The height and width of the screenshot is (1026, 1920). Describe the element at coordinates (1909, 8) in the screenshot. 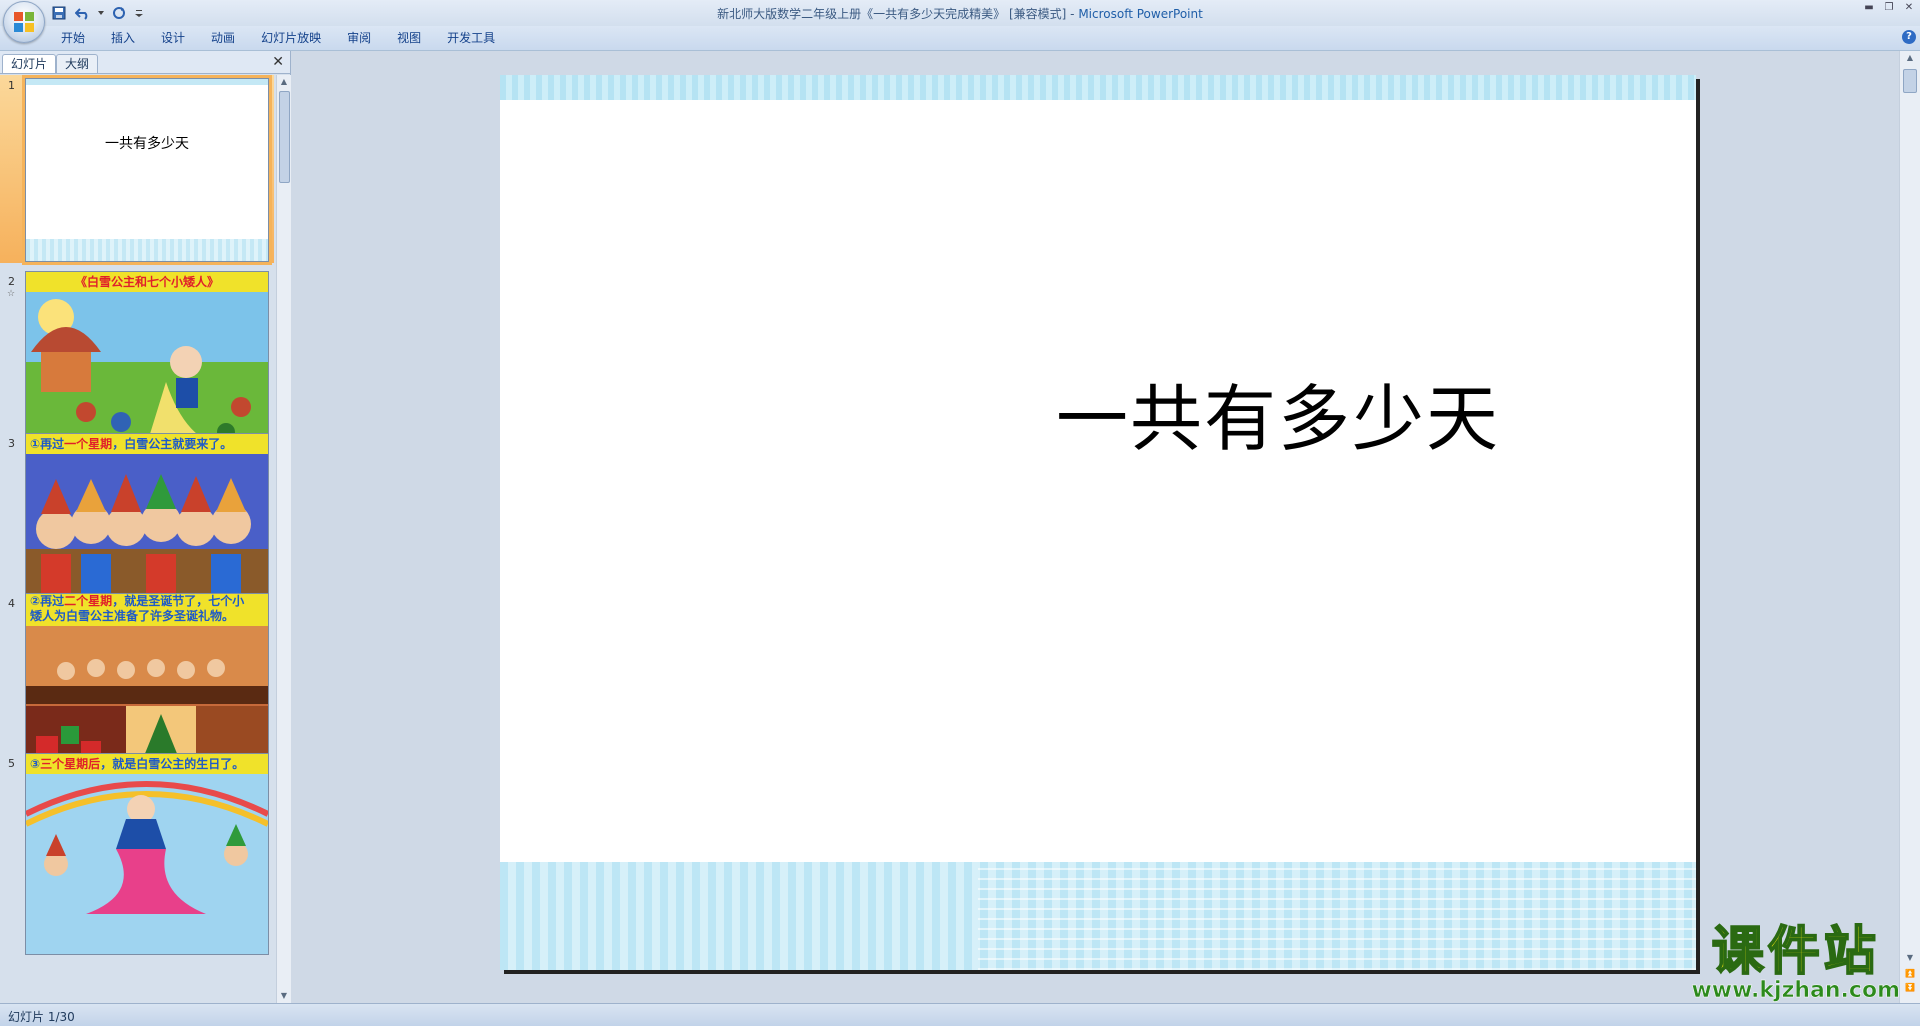

I see `close-icon: ✕` at that location.